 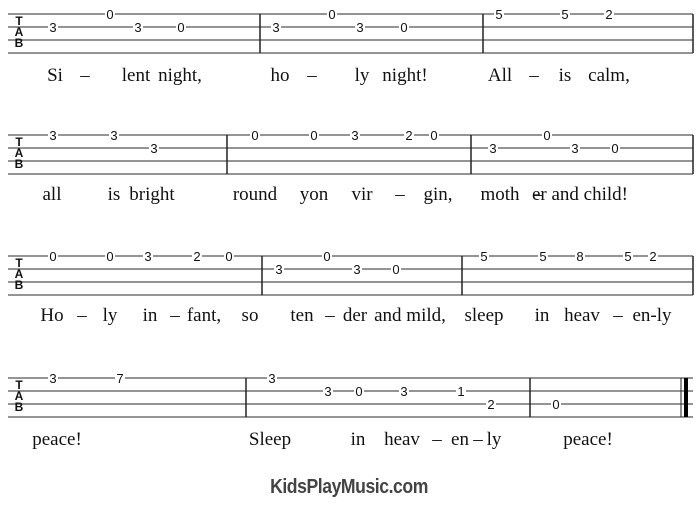 What do you see at coordinates (51, 315) in the screenshot?
I see `lyric-syllable: Ho` at bounding box center [51, 315].